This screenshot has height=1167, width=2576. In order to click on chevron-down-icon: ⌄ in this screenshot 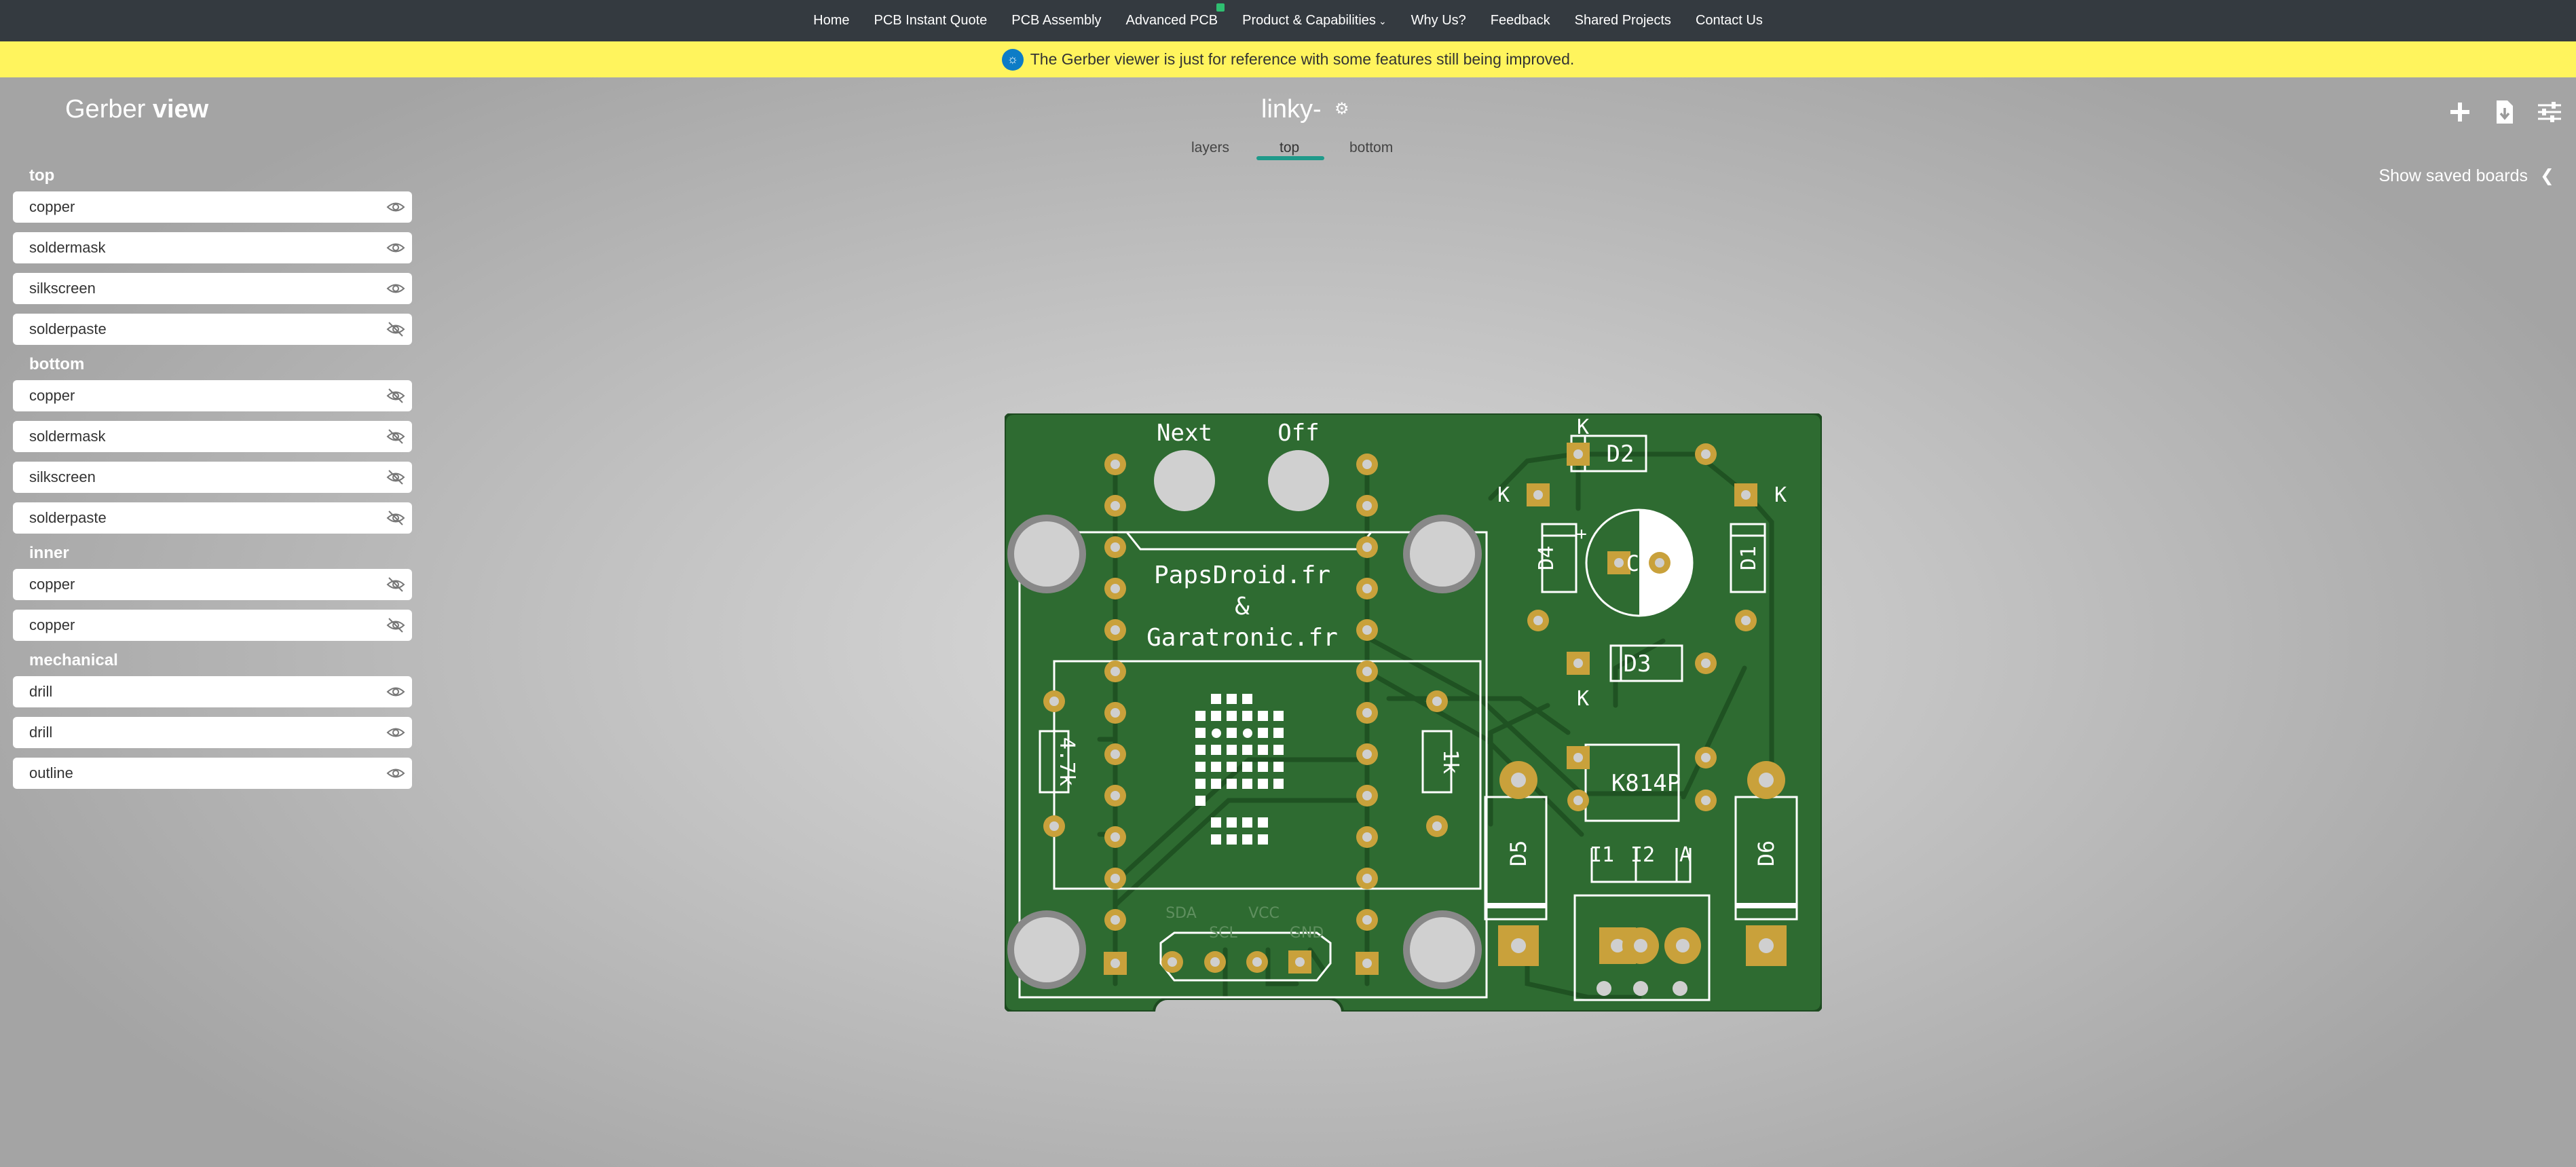, I will do `click(1383, 21)`.